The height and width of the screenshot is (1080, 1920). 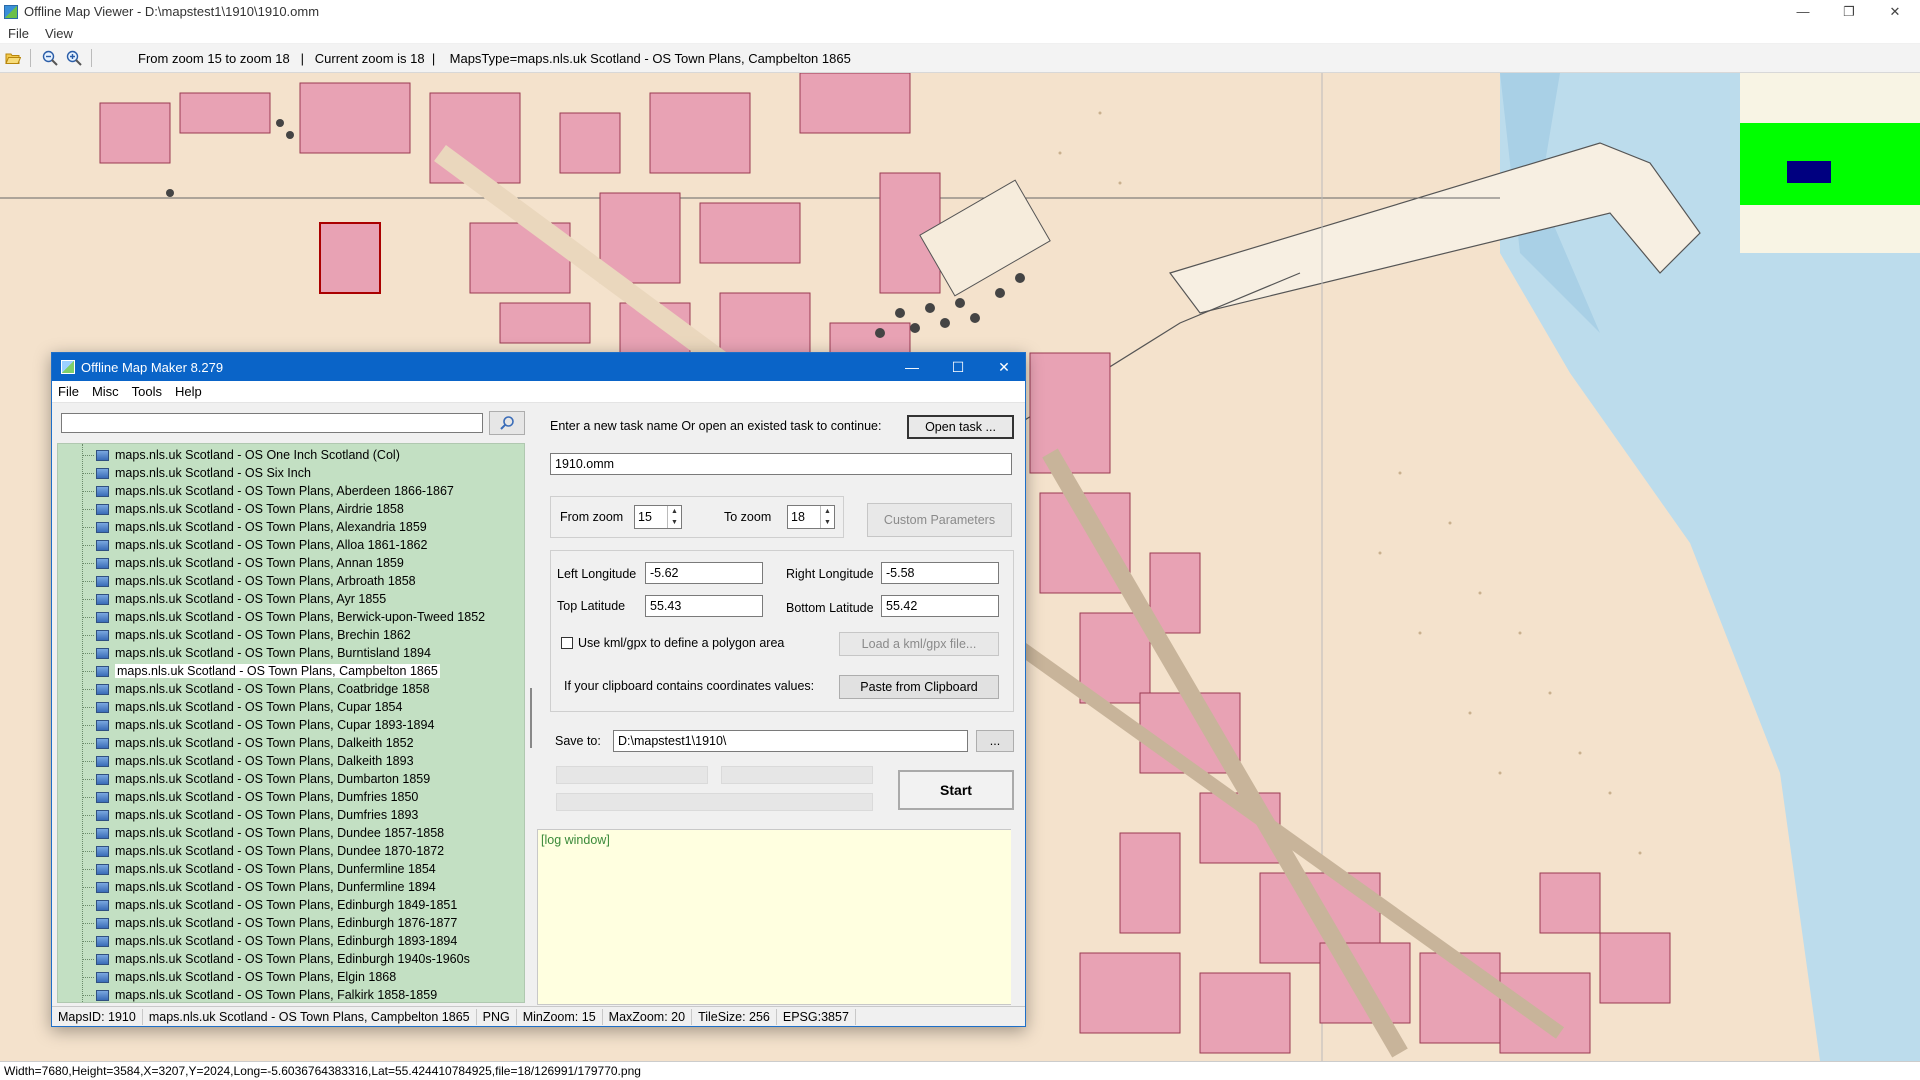 What do you see at coordinates (272, 423) in the screenshot?
I see `map-search-input` at bounding box center [272, 423].